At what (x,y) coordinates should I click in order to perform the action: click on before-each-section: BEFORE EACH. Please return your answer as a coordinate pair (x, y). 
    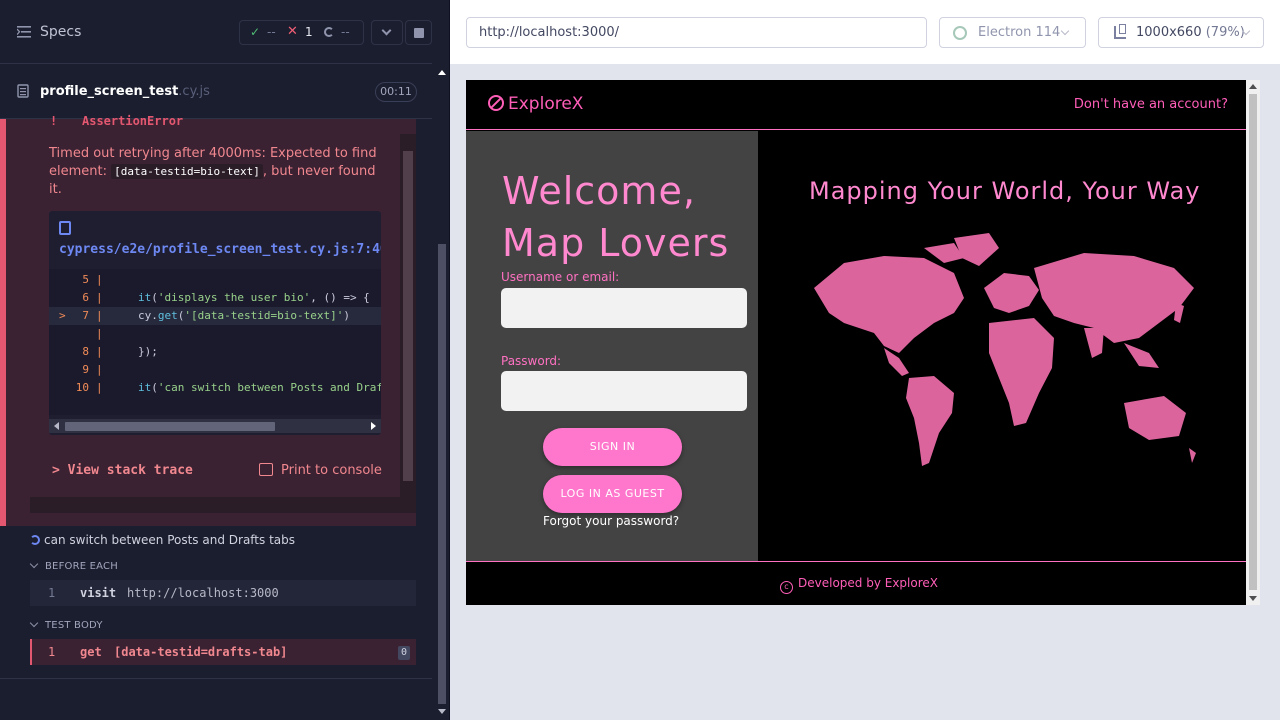
    Looking at the image, I should click on (73, 565).